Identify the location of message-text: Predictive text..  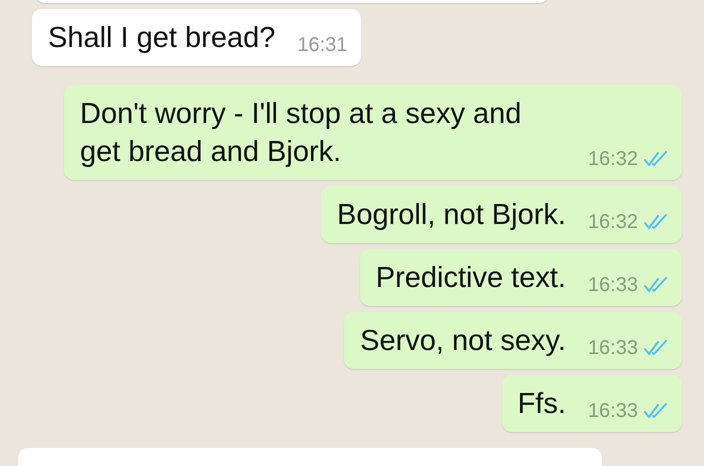
(471, 278).